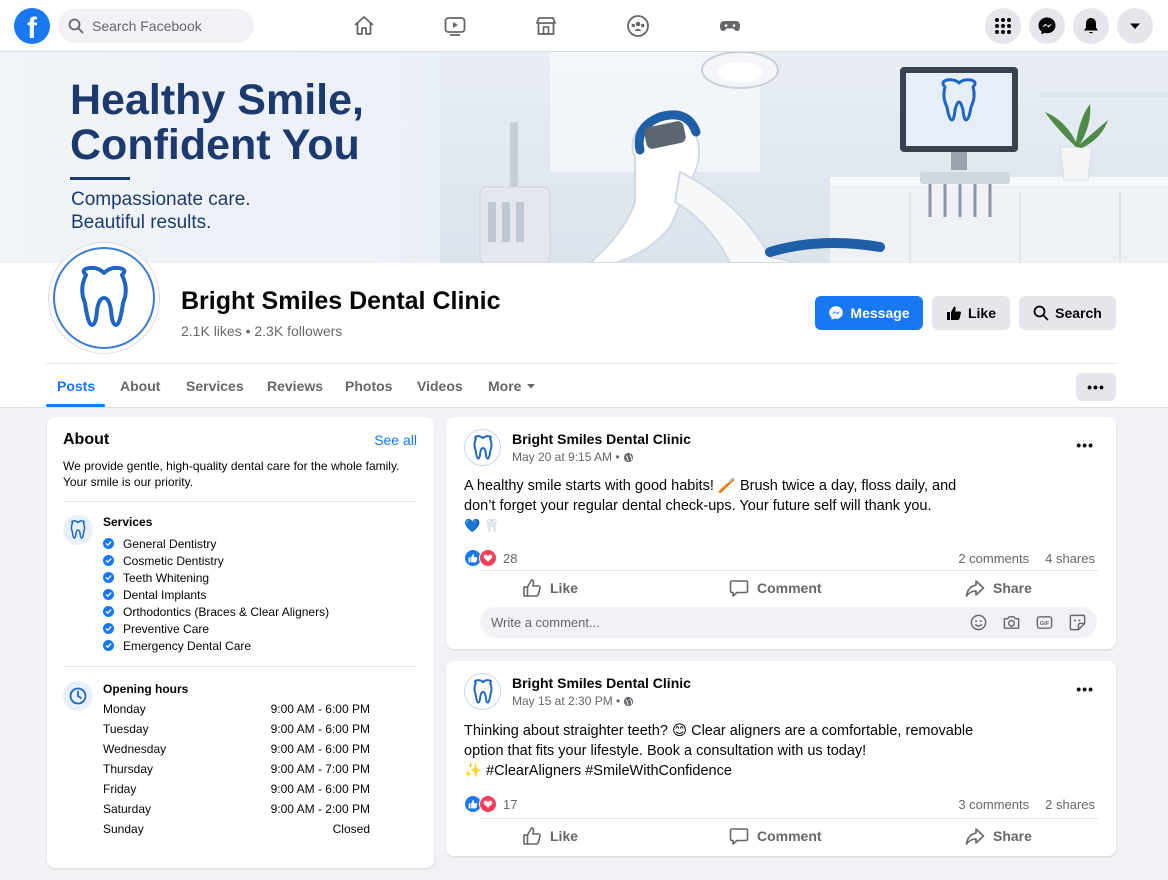  What do you see at coordinates (1070, 804) in the screenshot?
I see `shares-count: 2 shares` at bounding box center [1070, 804].